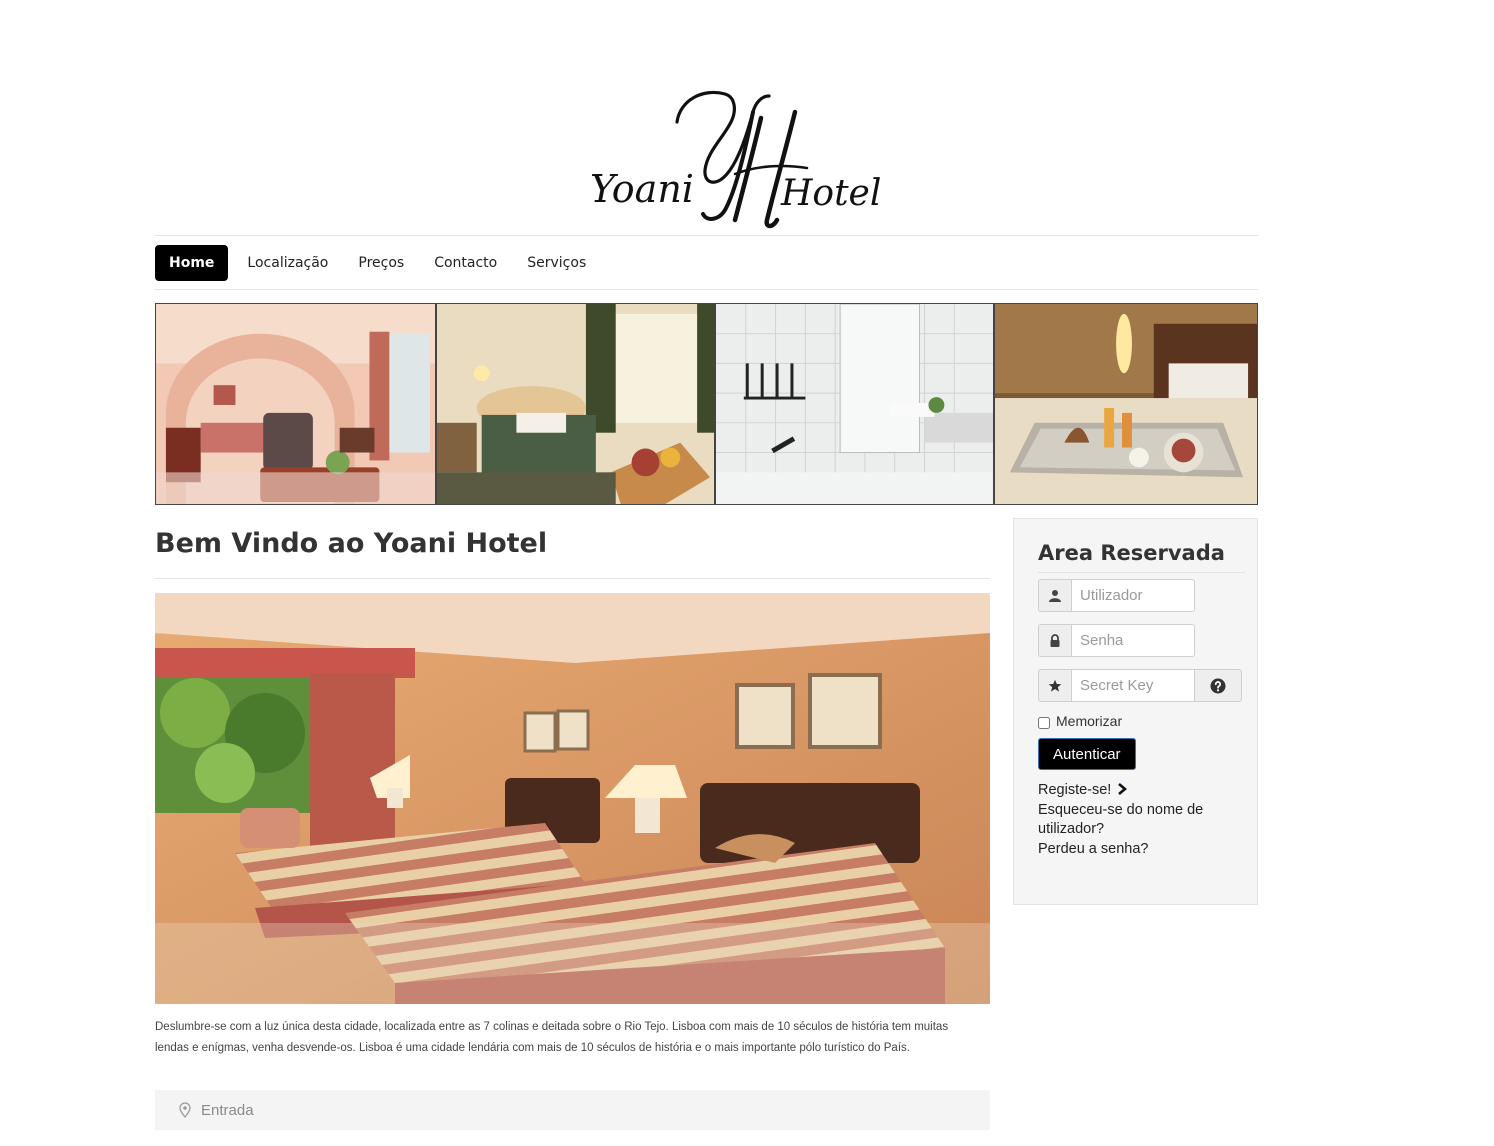 Image resolution: width=1494 pixels, height=1146 pixels. I want to click on star-icon, so click(1054, 685).